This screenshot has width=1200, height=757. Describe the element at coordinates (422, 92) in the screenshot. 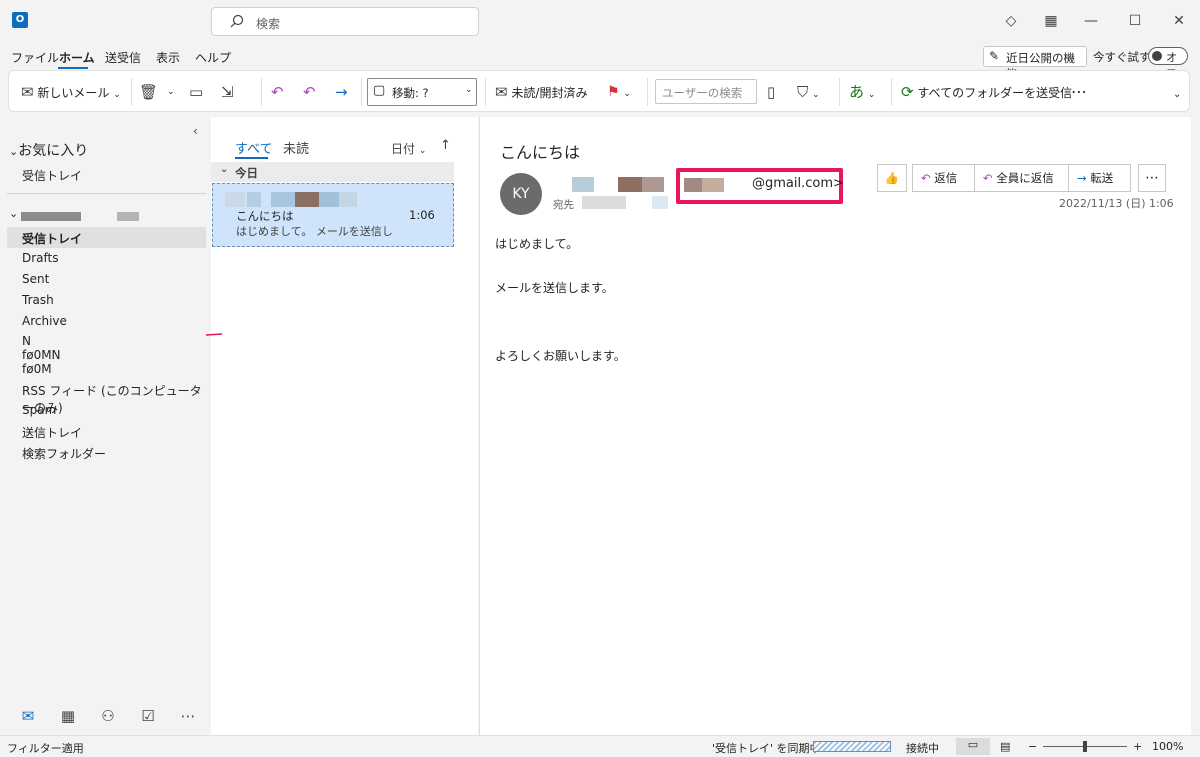

I see `move-dropdown: ▢ 移動: ? ⌄` at that location.